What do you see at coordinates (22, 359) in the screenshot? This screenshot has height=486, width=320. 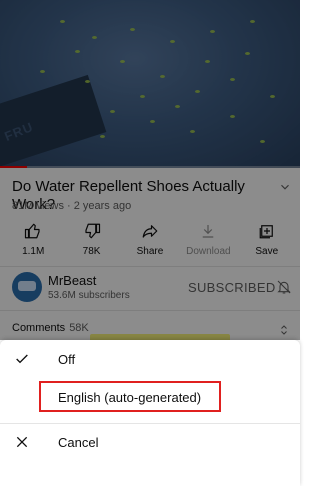 I see `check-icon` at bounding box center [22, 359].